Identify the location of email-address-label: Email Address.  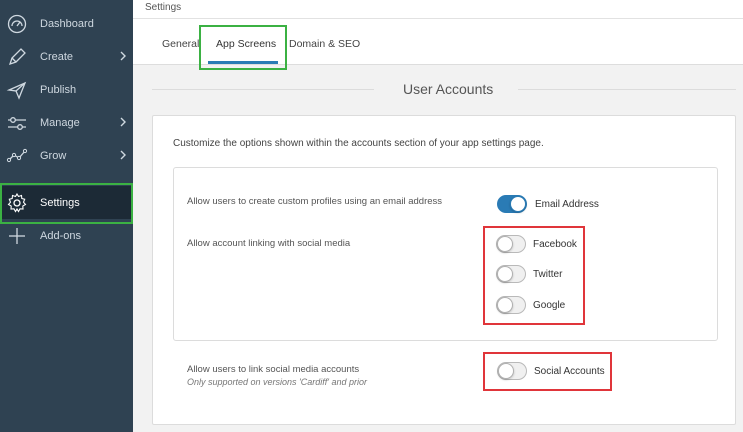
(567, 204).